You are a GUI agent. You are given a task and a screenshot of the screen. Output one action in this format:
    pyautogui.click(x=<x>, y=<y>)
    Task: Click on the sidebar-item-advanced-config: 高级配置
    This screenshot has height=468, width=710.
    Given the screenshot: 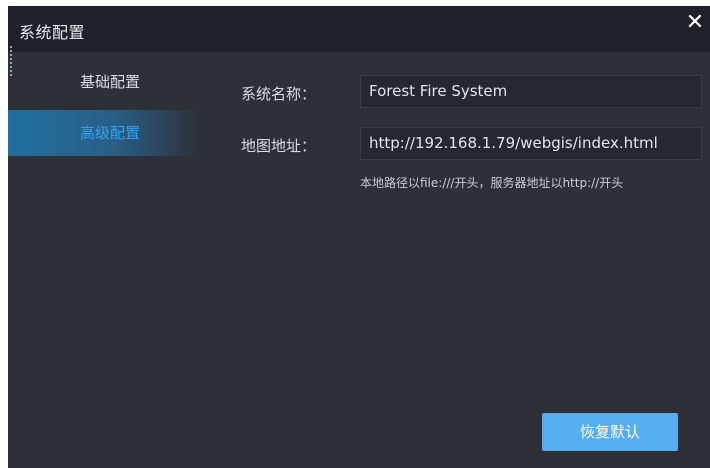 What is the action you would take?
    pyautogui.click(x=104, y=133)
    